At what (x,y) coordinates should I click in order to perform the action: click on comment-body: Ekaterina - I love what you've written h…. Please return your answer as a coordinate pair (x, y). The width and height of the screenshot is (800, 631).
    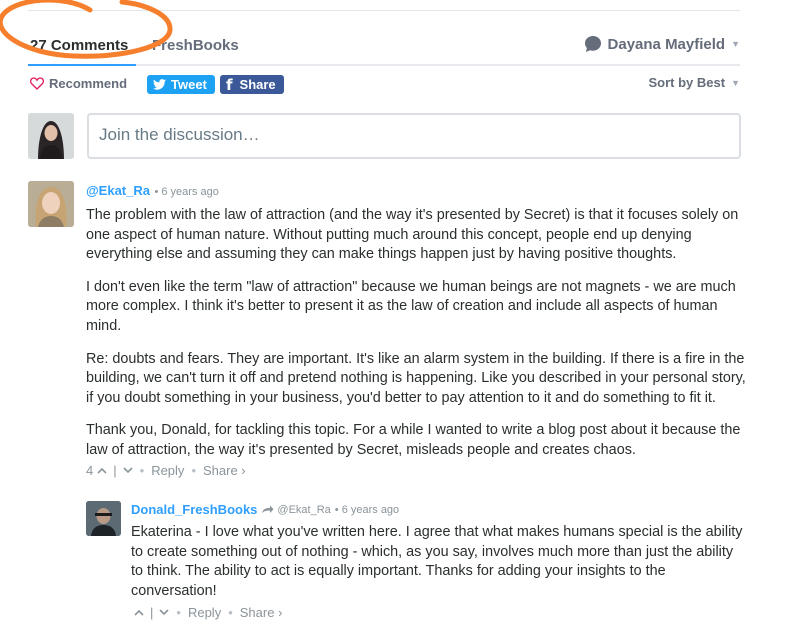
    Looking at the image, I should click on (437, 562).